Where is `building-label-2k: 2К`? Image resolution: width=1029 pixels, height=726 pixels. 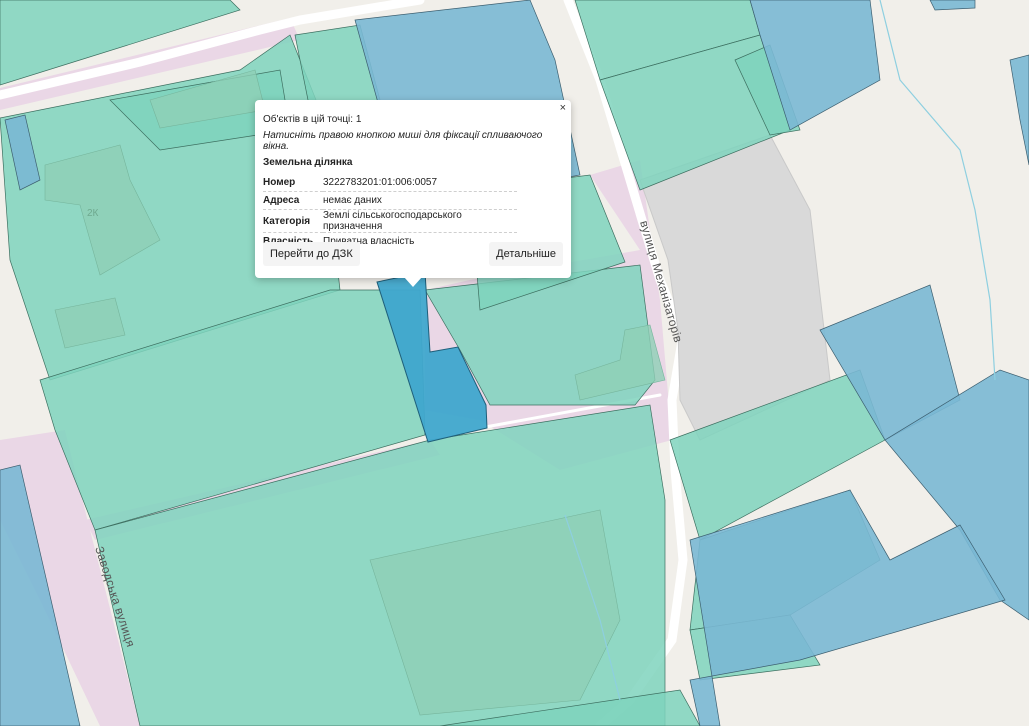 building-label-2k: 2К is located at coordinates (93, 213).